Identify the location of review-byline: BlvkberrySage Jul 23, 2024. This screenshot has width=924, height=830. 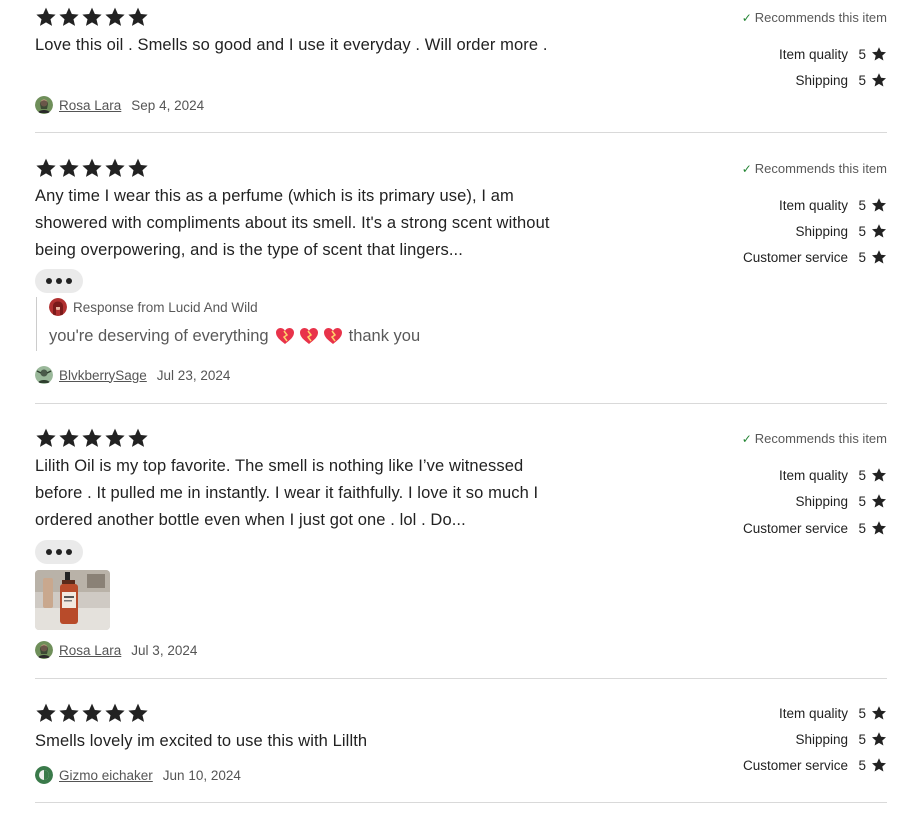
(132, 375).